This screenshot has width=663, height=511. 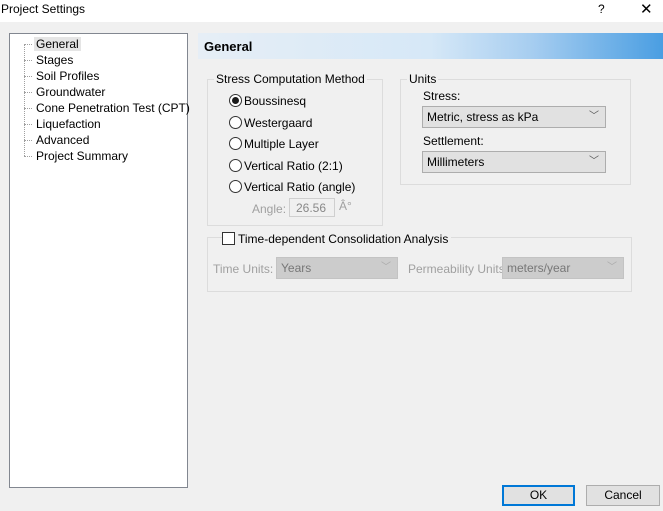 I want to click on ok-button: OK, so click(x=538, y=495).